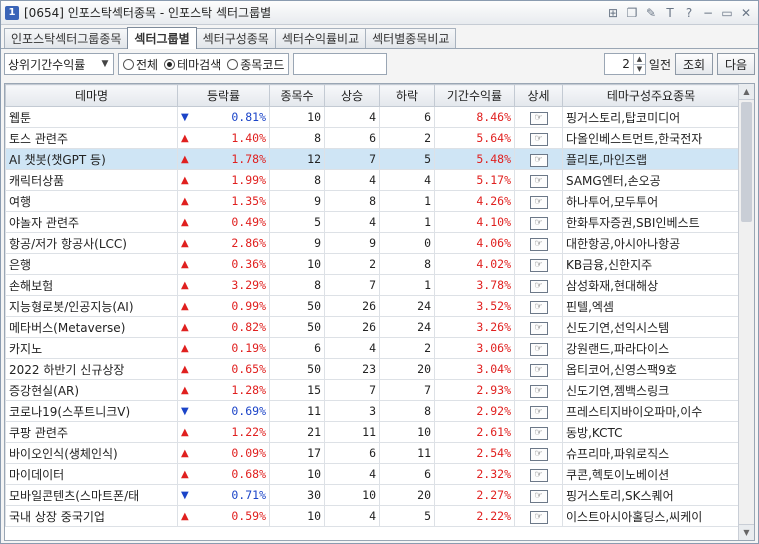  I want to click on theme-name-cell: 은행, so click(91, 264).